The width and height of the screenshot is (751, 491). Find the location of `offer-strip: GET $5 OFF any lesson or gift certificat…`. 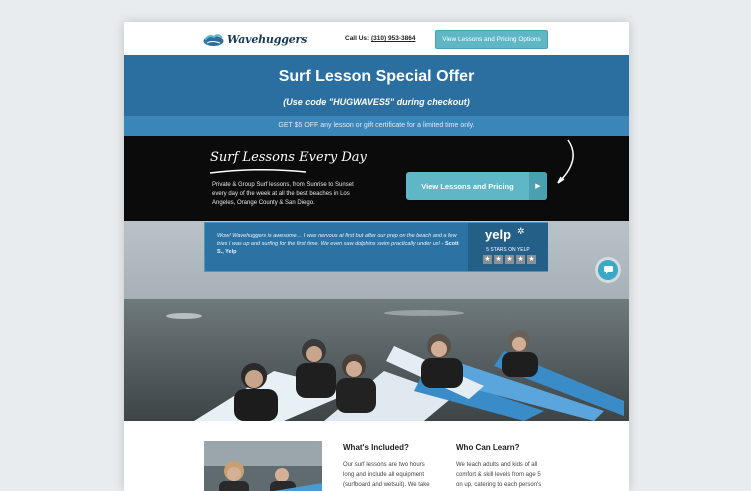

offer-strip: GET $5 OFF any lesson or gift certificat… is located at coordinates (376, 126).